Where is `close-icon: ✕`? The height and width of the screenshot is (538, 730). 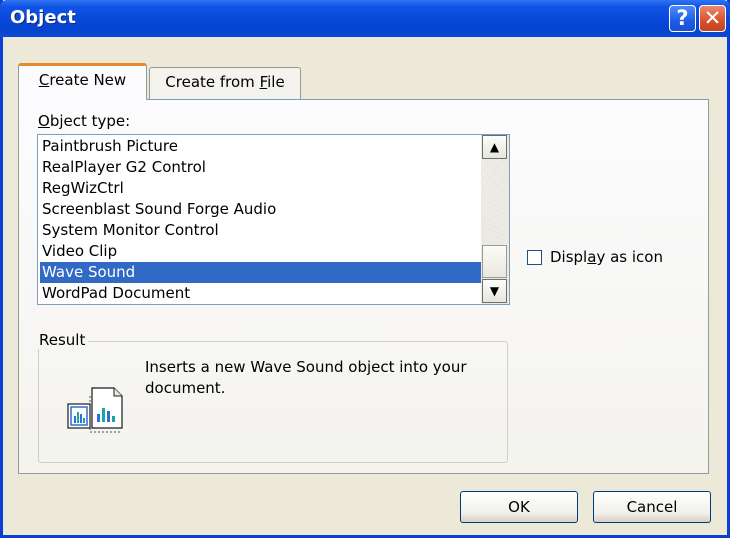
close-icon: ✕ is located at coordinates (712, 18).